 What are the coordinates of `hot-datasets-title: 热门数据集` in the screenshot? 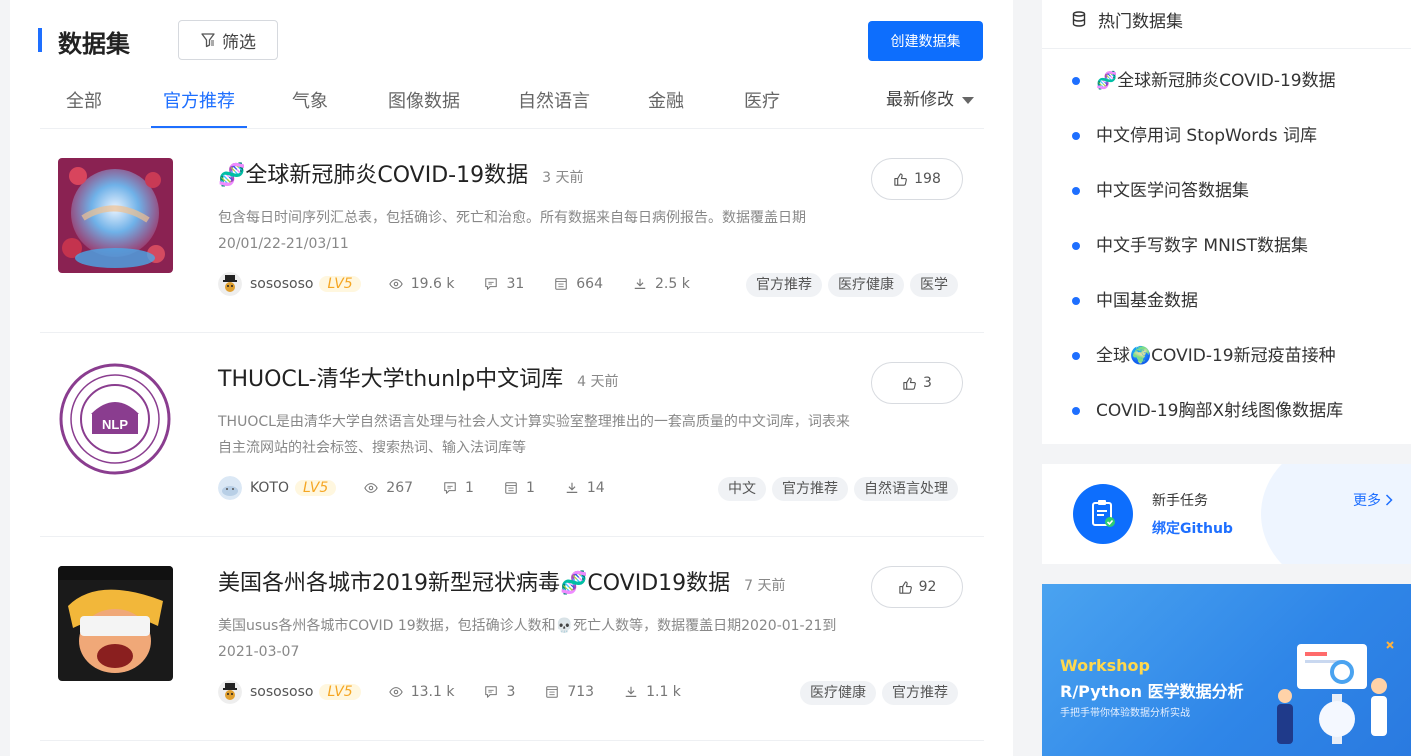 It's located at (1140, 21).